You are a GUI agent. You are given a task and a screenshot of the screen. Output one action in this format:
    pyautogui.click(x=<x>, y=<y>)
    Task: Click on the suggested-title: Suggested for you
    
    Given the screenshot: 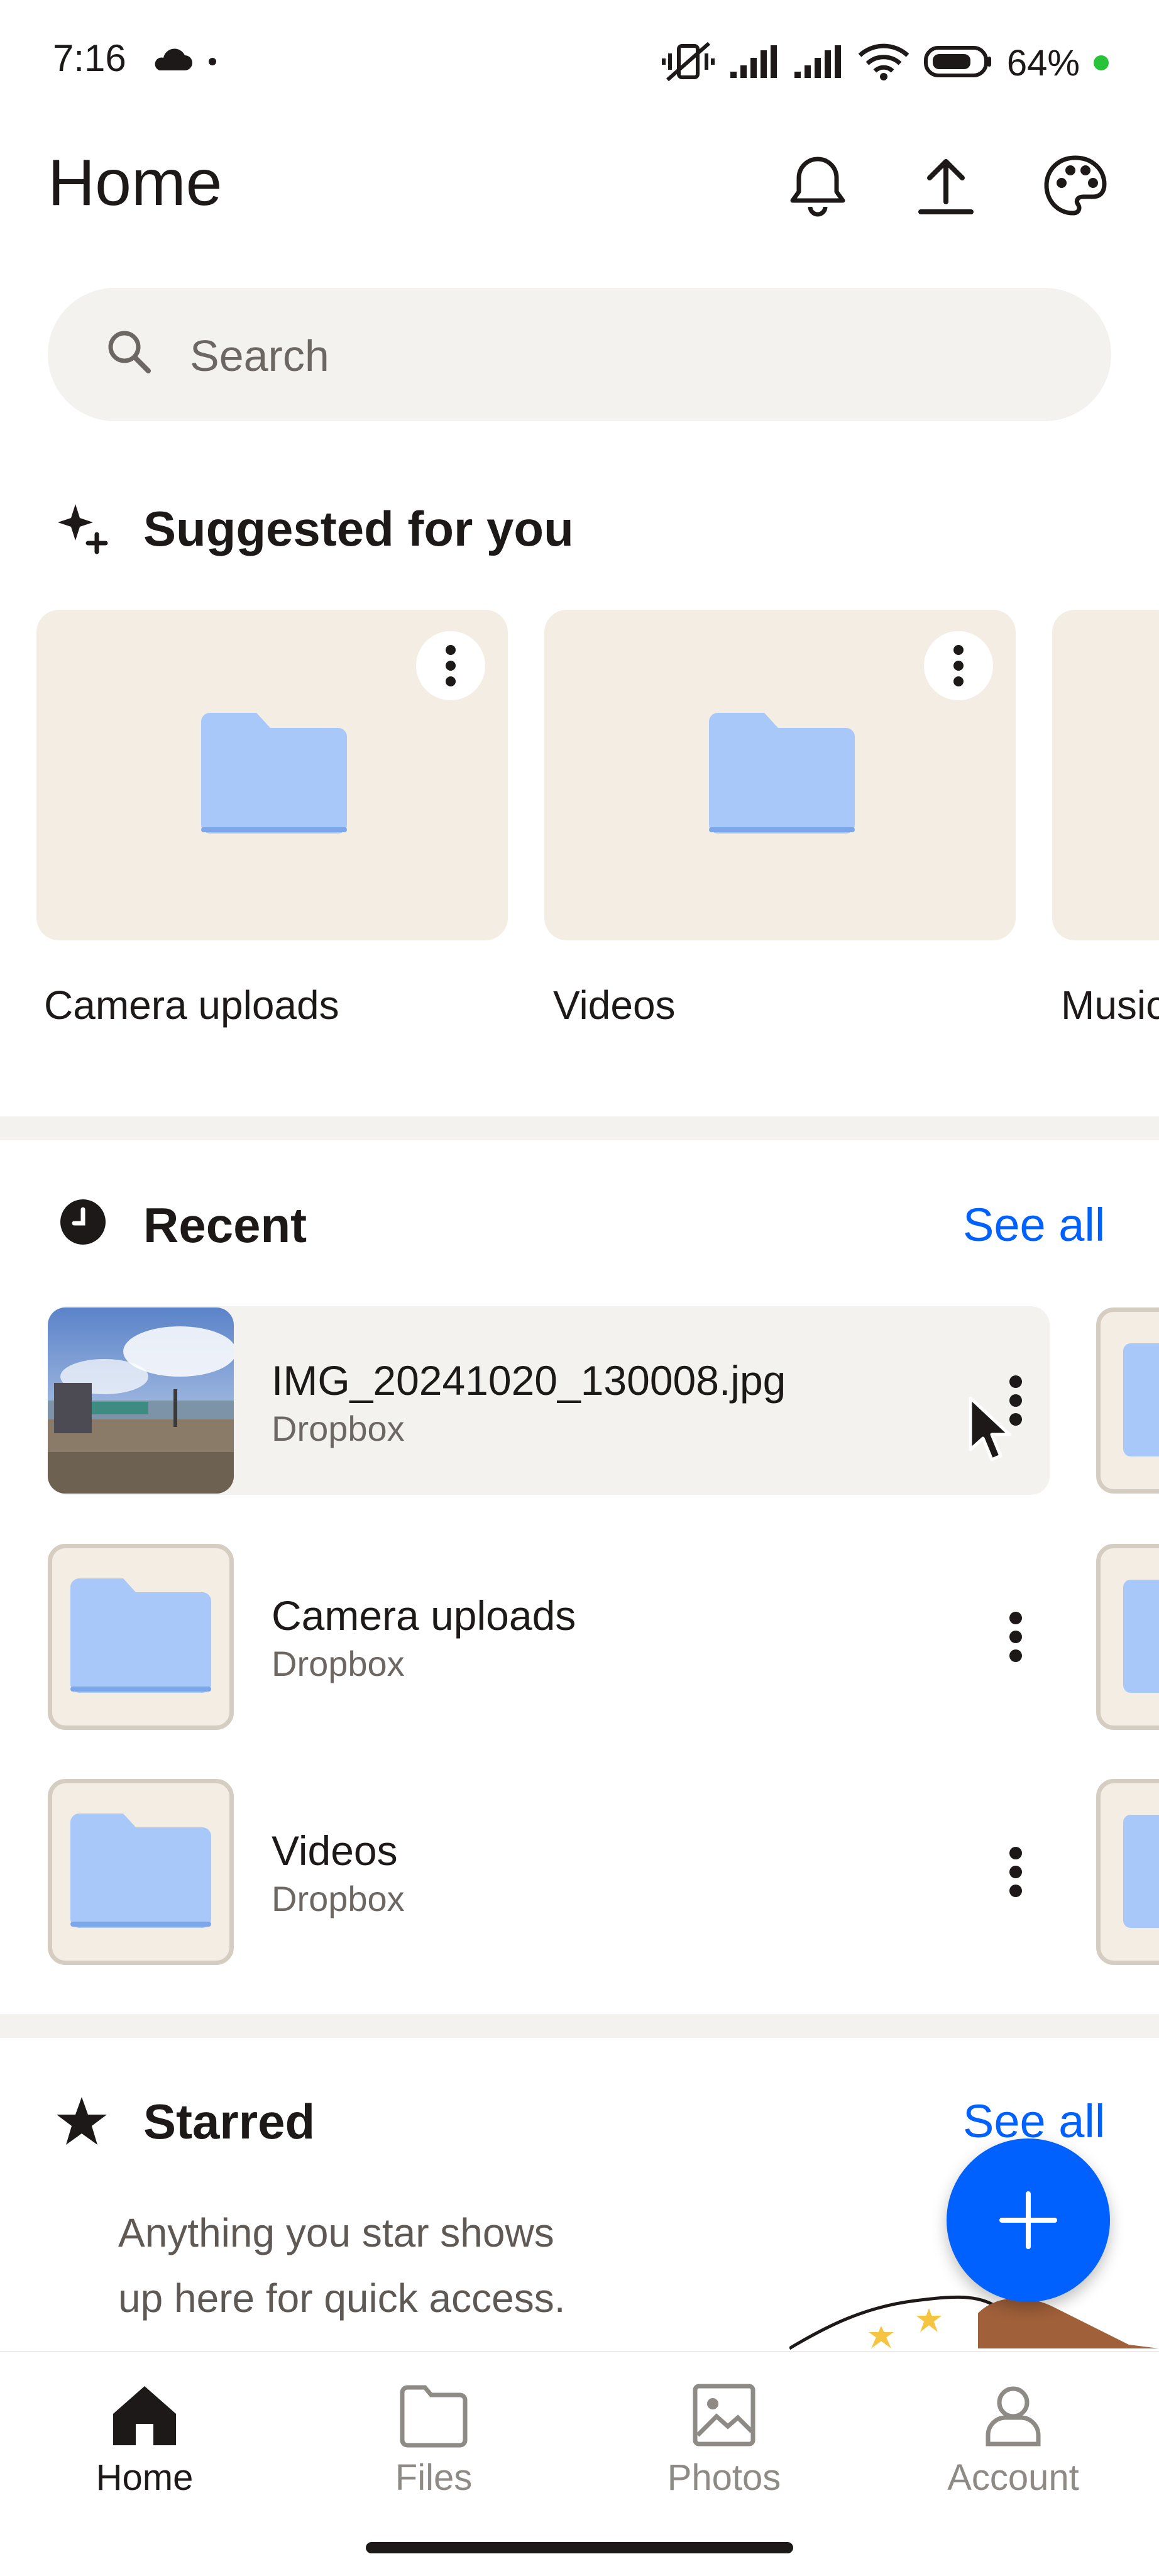 What is the action you would take?
    pyautogui.click(x=358, y=529)
    